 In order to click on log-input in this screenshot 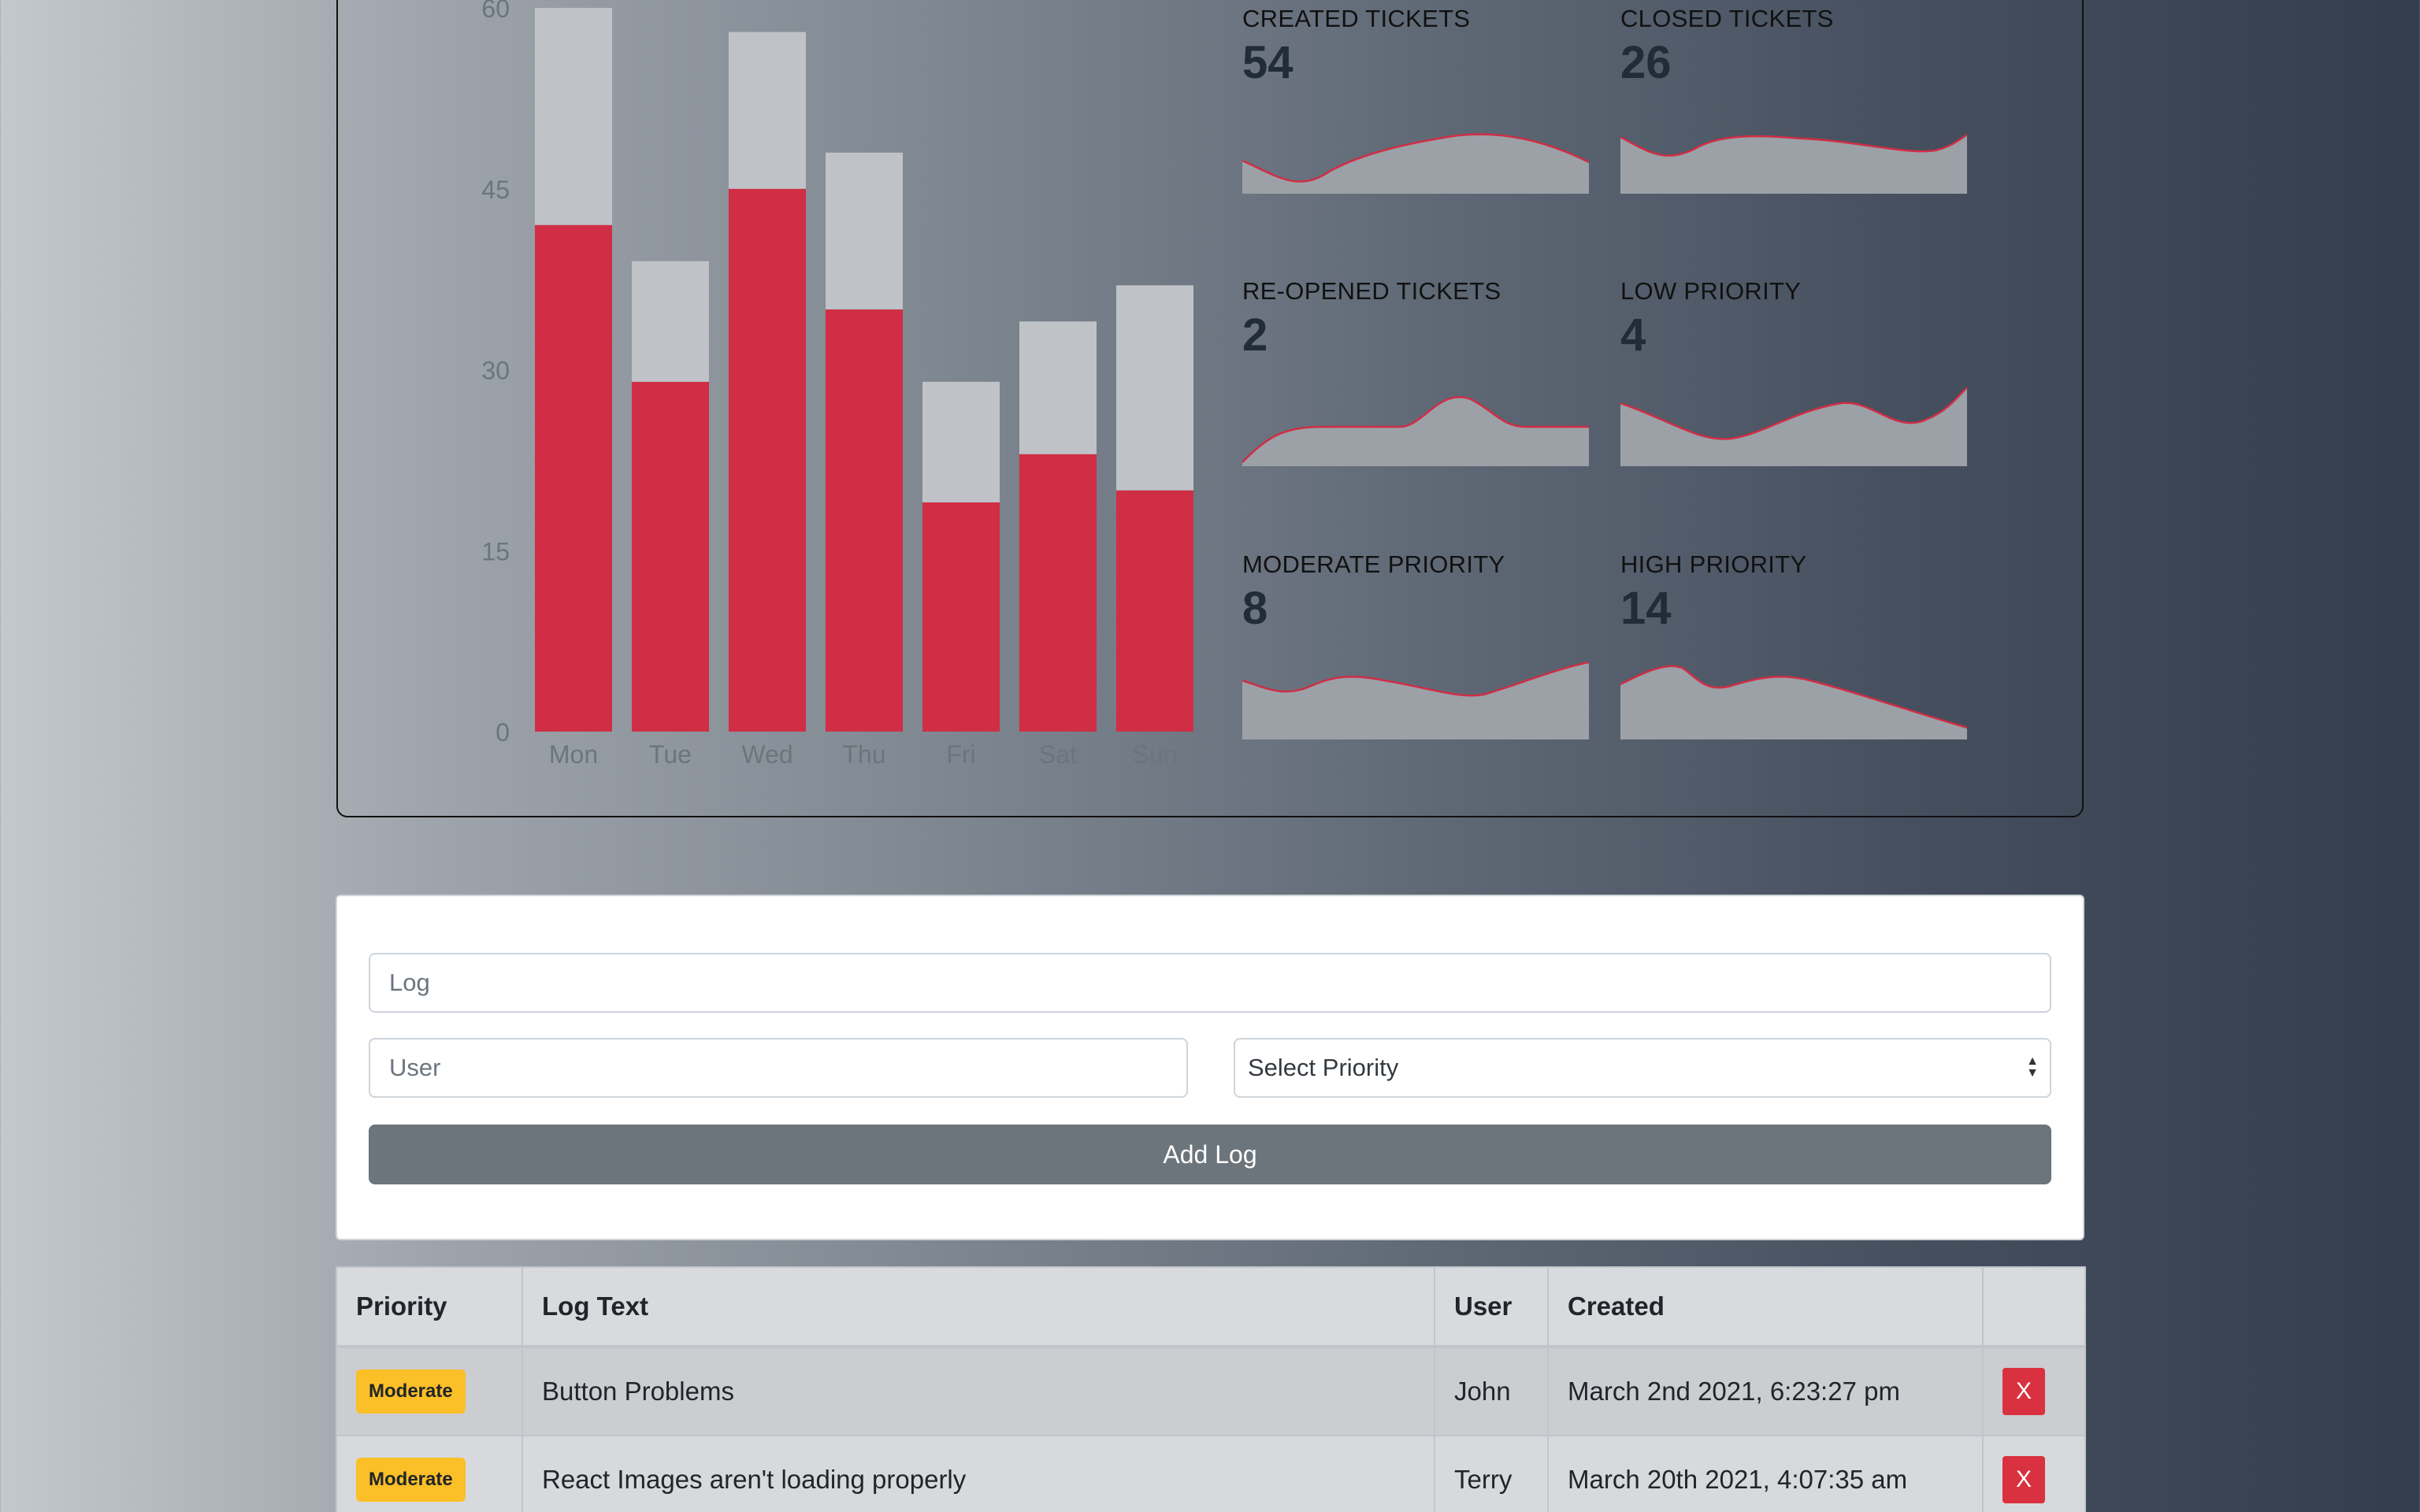, I will do `click(1210, 983)`.